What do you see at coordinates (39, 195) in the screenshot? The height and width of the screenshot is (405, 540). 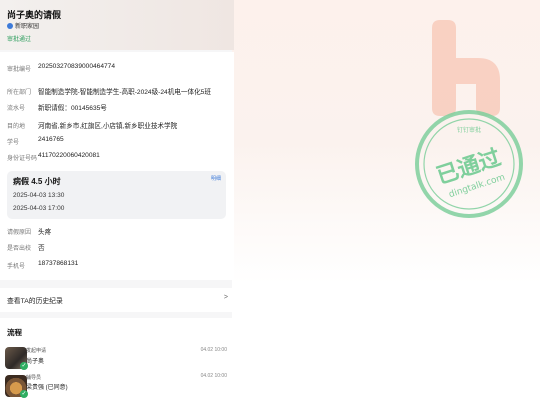 I see `leave-start-time: 2025-04-03 13:30` at bounding box center [39, 195].